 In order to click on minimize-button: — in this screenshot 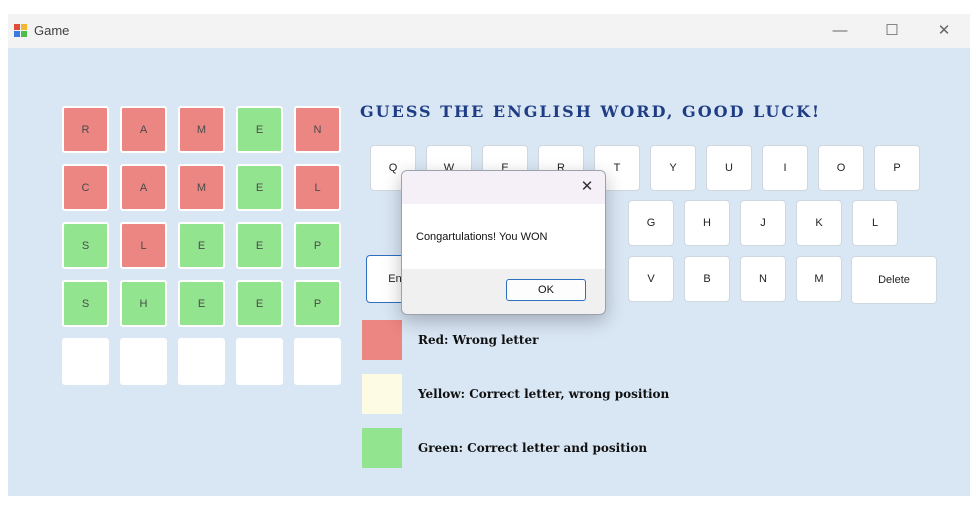, I will do `click(840, 31)`.